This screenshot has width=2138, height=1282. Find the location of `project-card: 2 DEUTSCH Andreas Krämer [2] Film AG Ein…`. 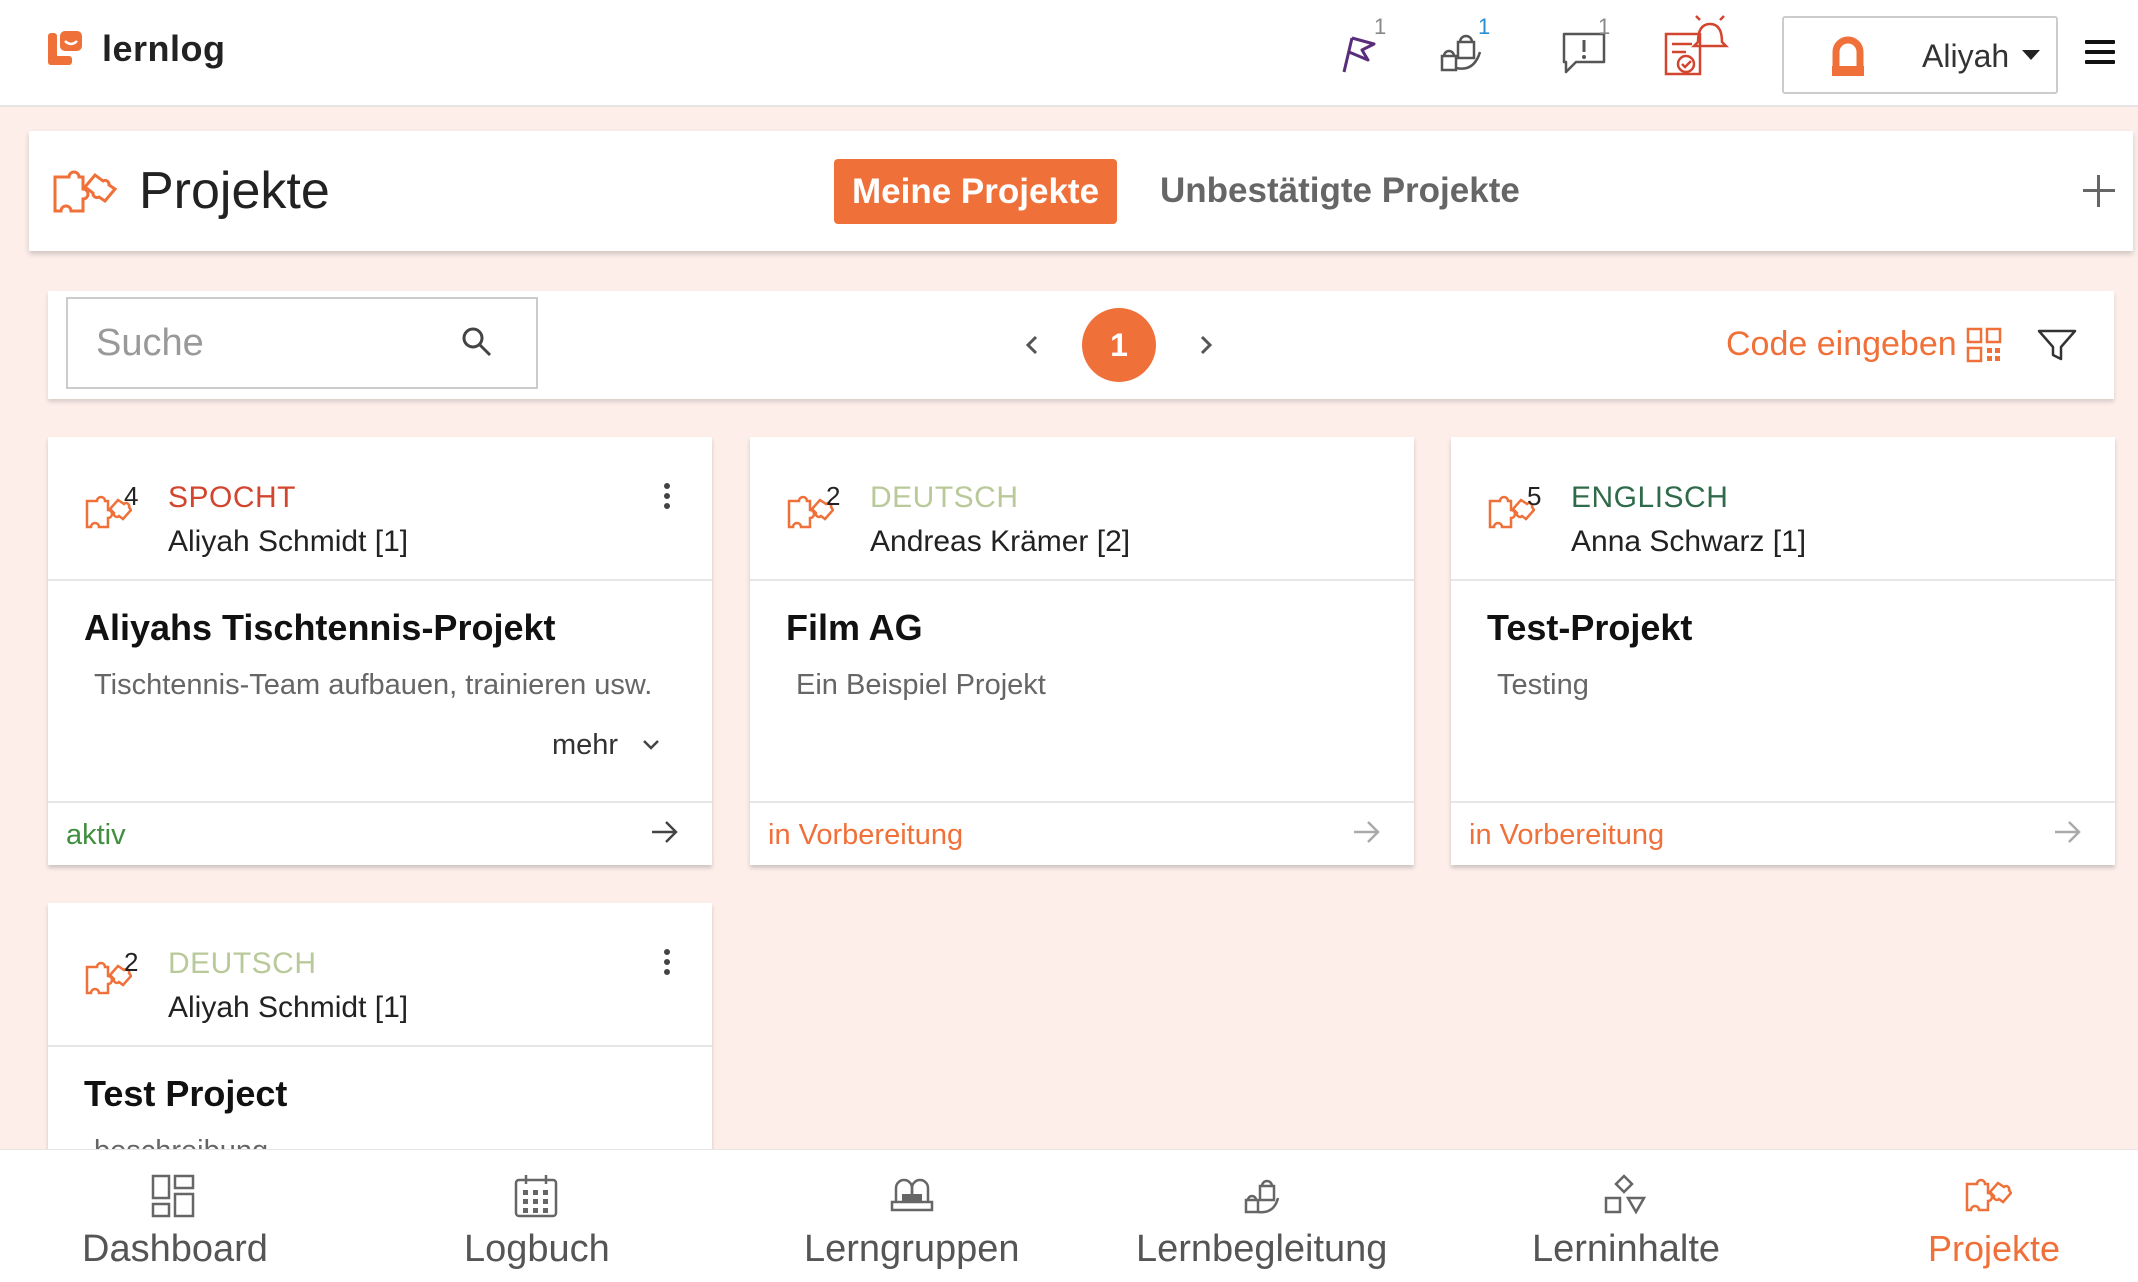

project-card: 2 DEUTSCH Andreas Krämer [2] Film AG Ein… is located at coordinates (1082, 651).